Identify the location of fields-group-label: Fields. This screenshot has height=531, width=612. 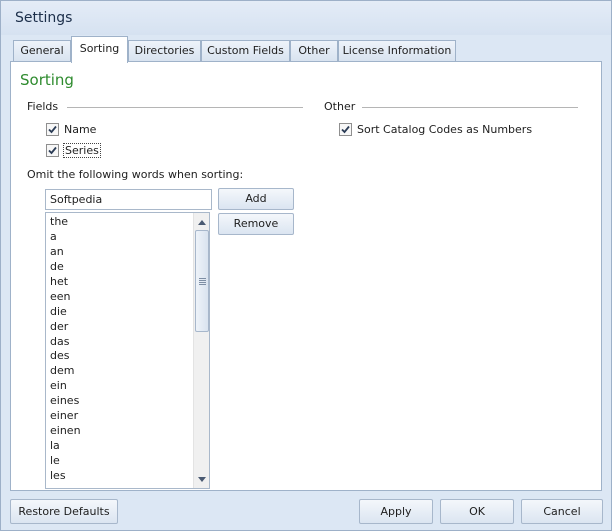
(43, 106).